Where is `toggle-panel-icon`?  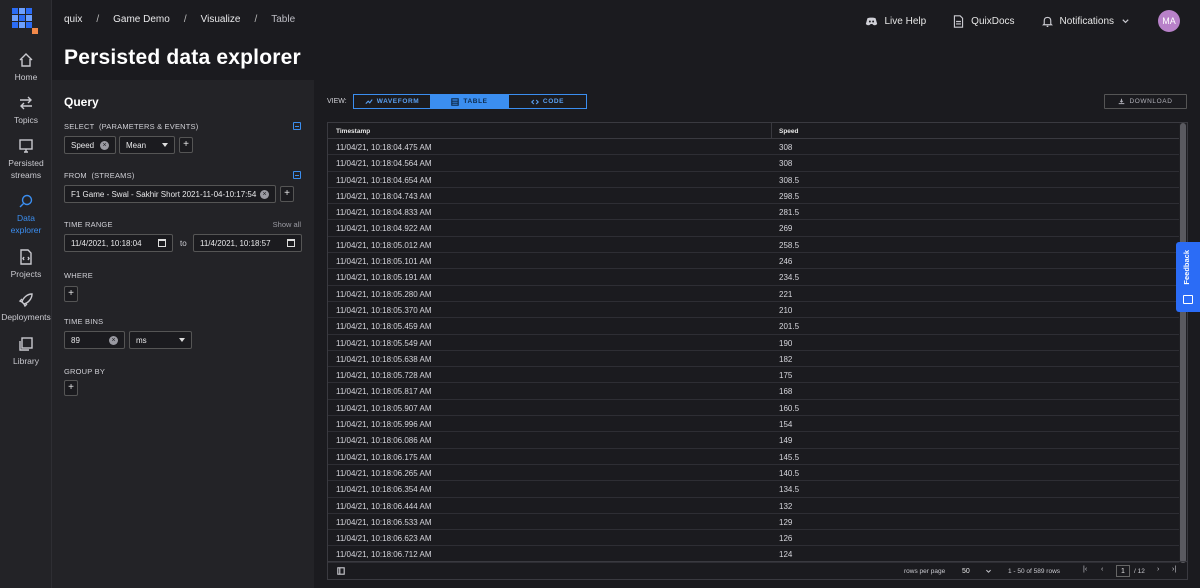 toggle-panel-icon is located at coordinates (341, 571).